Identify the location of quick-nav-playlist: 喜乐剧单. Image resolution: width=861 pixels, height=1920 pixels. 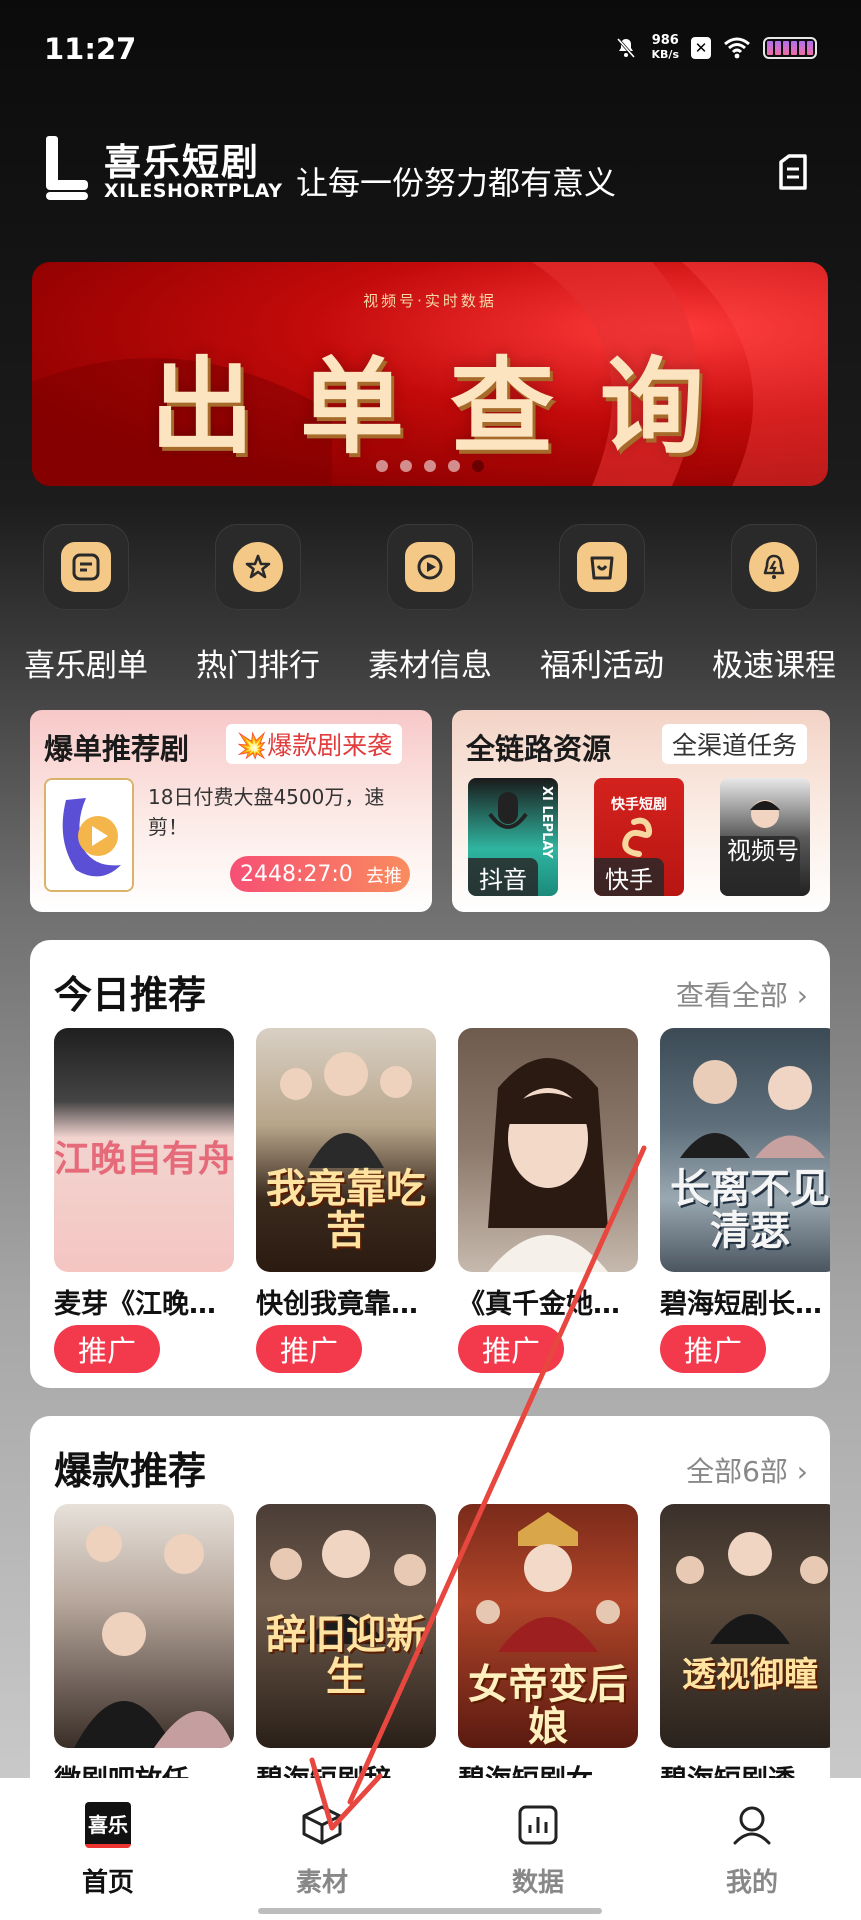
(86, 604).